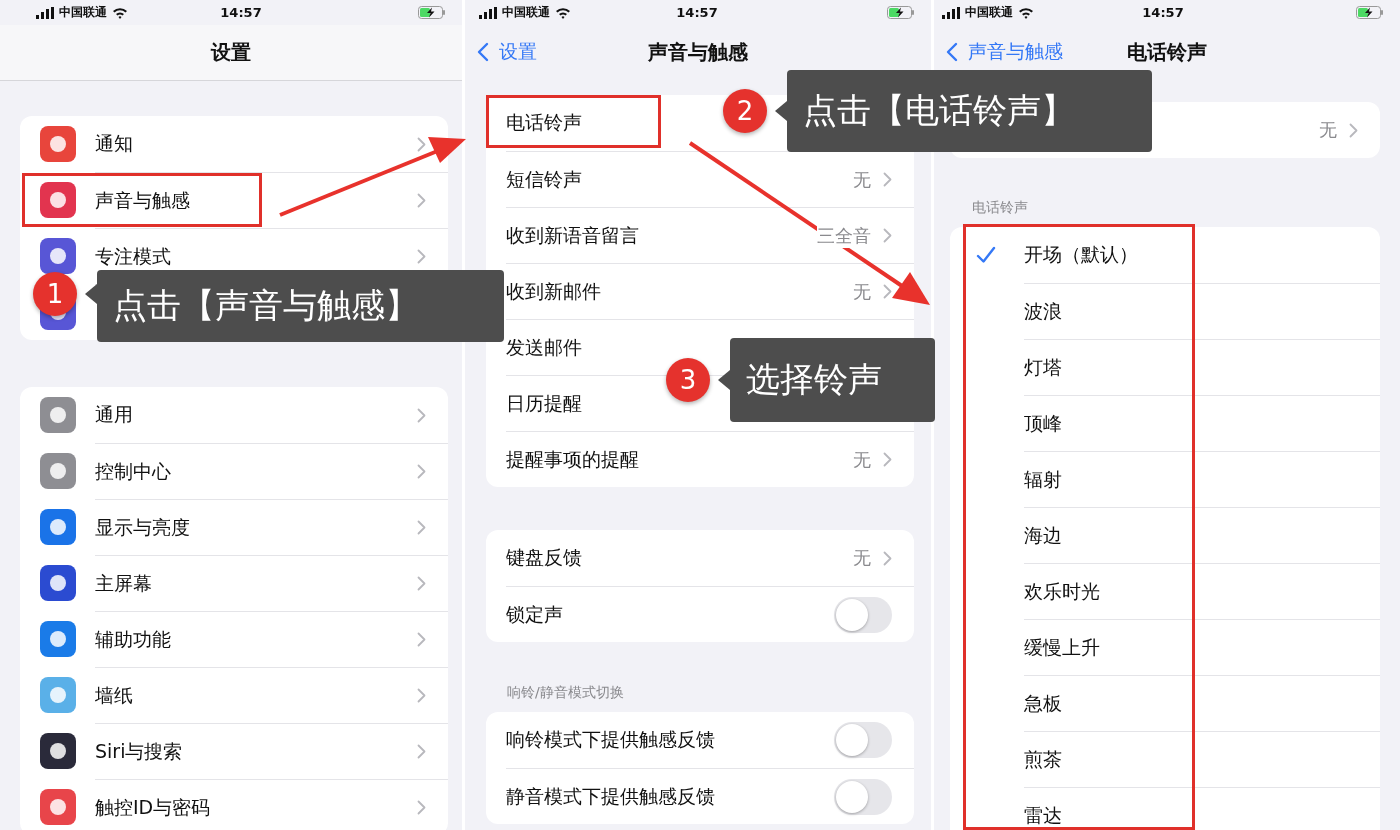 This screenshot has height=830, width=1400. What do you see at coordinates (1043, 535) in the screenshot?
I see `ringtone-option: 海边` at bounding box center [1043, 535].